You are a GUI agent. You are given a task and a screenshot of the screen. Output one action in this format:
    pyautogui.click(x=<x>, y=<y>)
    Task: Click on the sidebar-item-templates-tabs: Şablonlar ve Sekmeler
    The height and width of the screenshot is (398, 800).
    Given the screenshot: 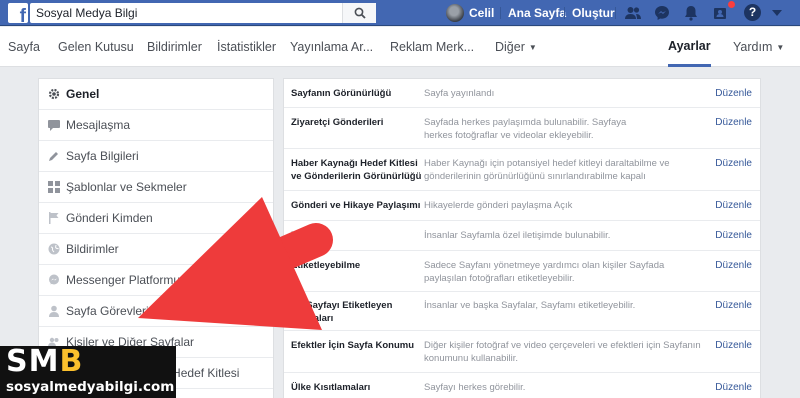 What is the action you would take?
    pyautogui.click(x=156, y=187)
    